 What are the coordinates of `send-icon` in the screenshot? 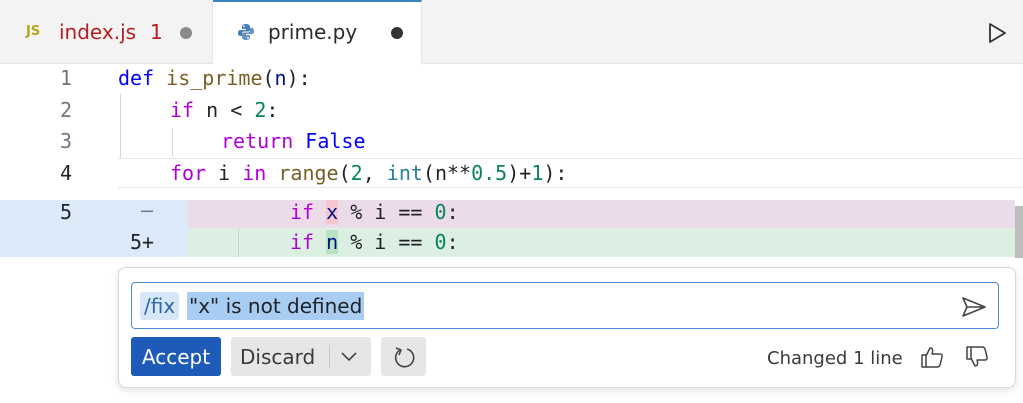 It's located at (974, 307).